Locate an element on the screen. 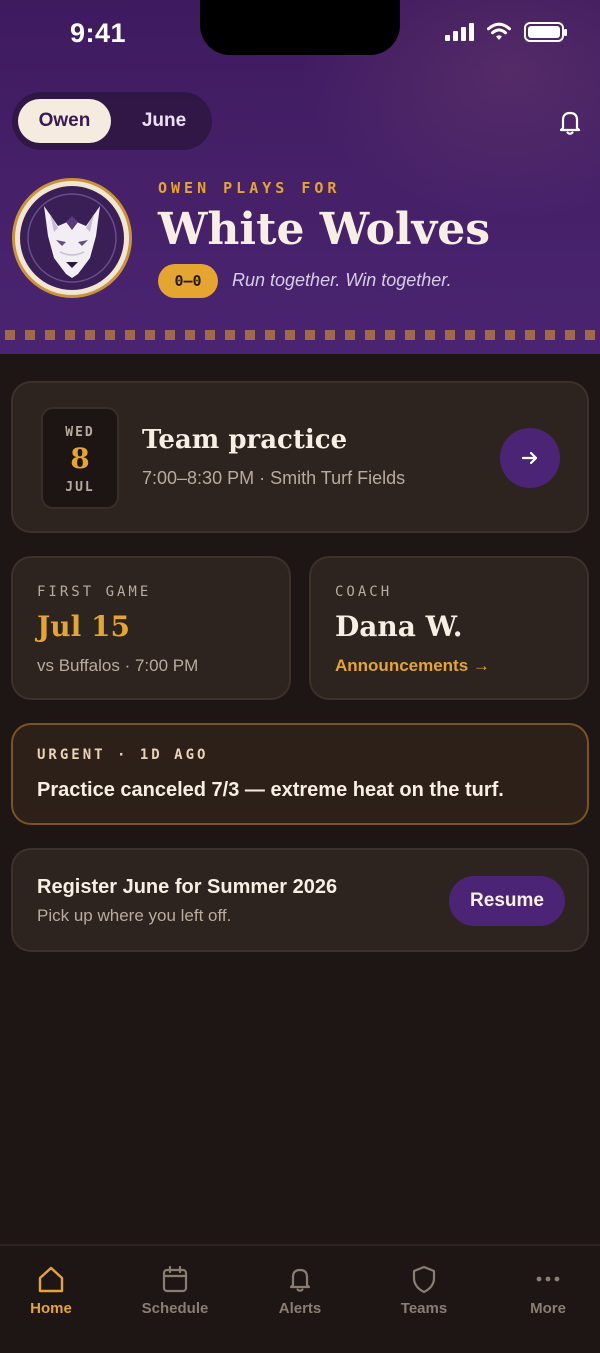  player-tab-owen: Owen is located at coordinates (64, 121).